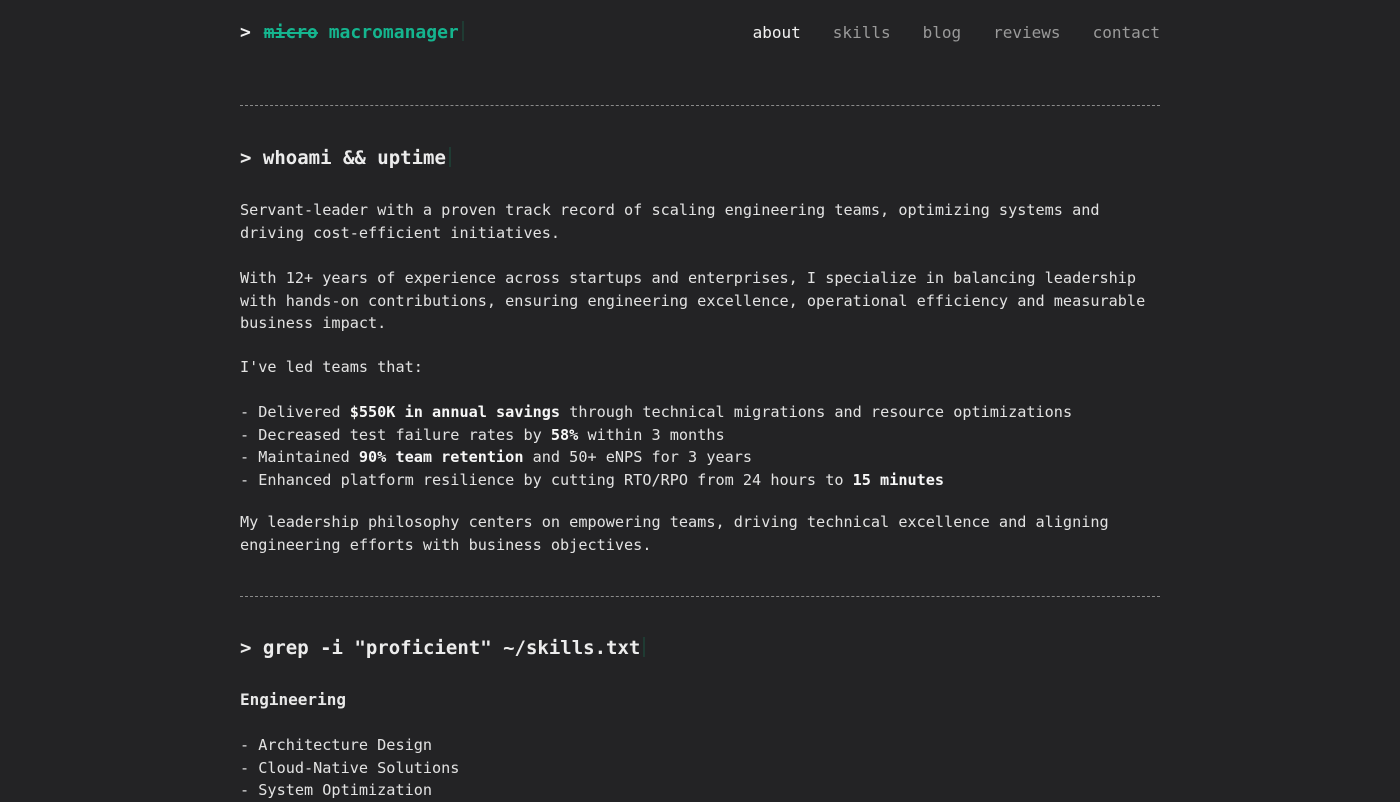  Describe the element at coordinates (290, 32) in the screenshot. I see `logo-strike-word: micro` at that location.